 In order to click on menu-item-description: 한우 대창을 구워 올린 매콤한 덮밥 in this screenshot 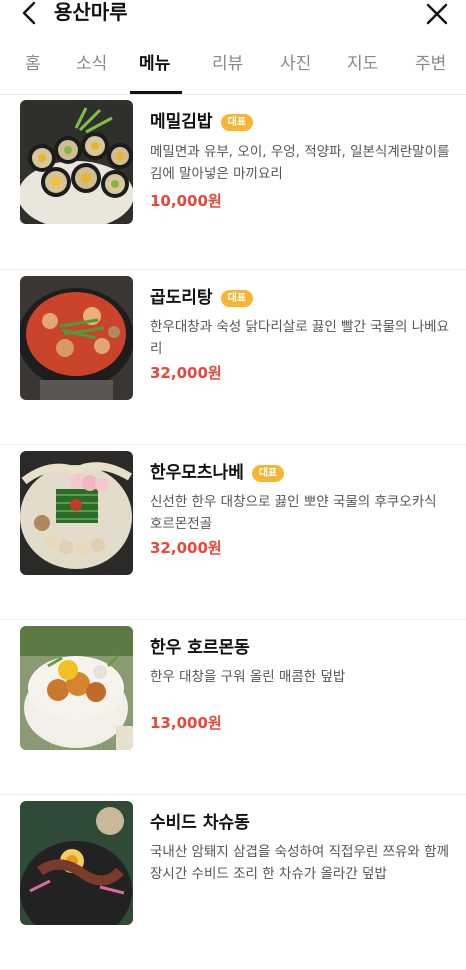, I will do `click(248, 677)`.